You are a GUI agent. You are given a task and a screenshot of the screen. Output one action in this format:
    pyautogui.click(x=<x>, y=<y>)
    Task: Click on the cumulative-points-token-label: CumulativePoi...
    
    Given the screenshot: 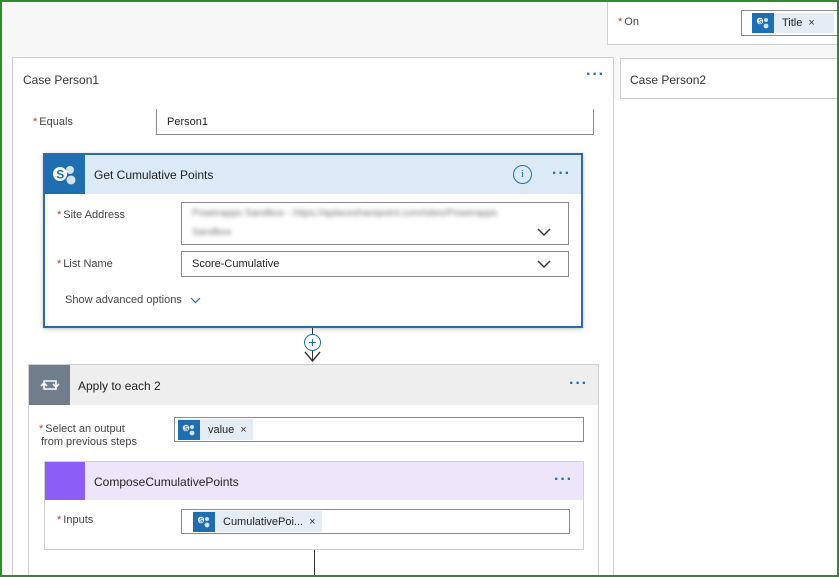 What is the action you would take?
    pyautogui.click(x=263, y=521)
    